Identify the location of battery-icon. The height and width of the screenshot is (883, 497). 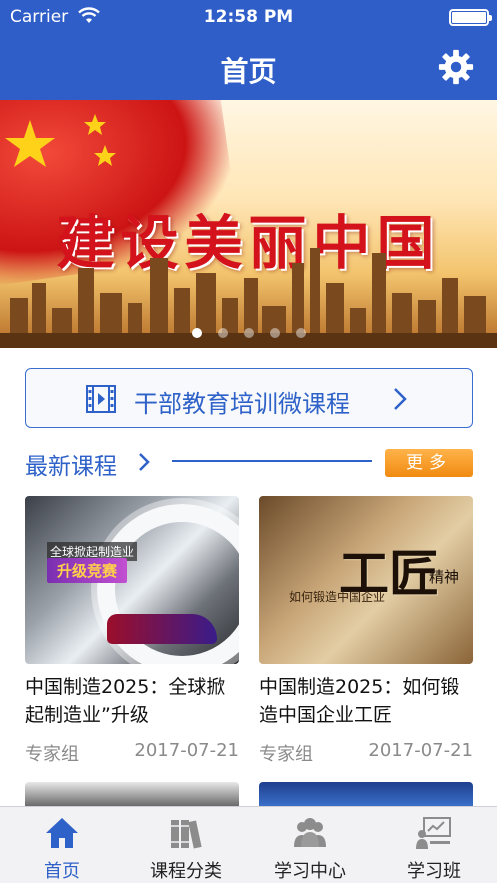
(470, 17).